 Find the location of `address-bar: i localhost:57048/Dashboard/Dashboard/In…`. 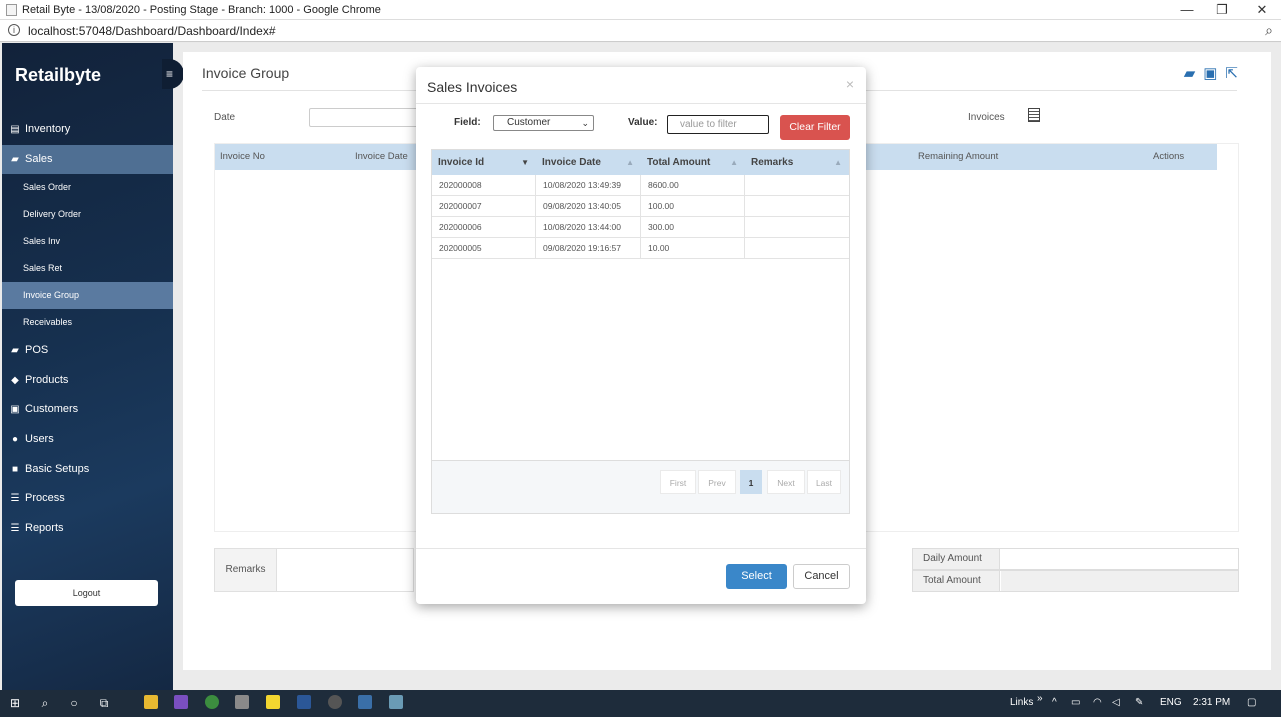

address-bar: i localhost:57048/Dashboard/Dashboard/In… is located at coordinates (640, 31).